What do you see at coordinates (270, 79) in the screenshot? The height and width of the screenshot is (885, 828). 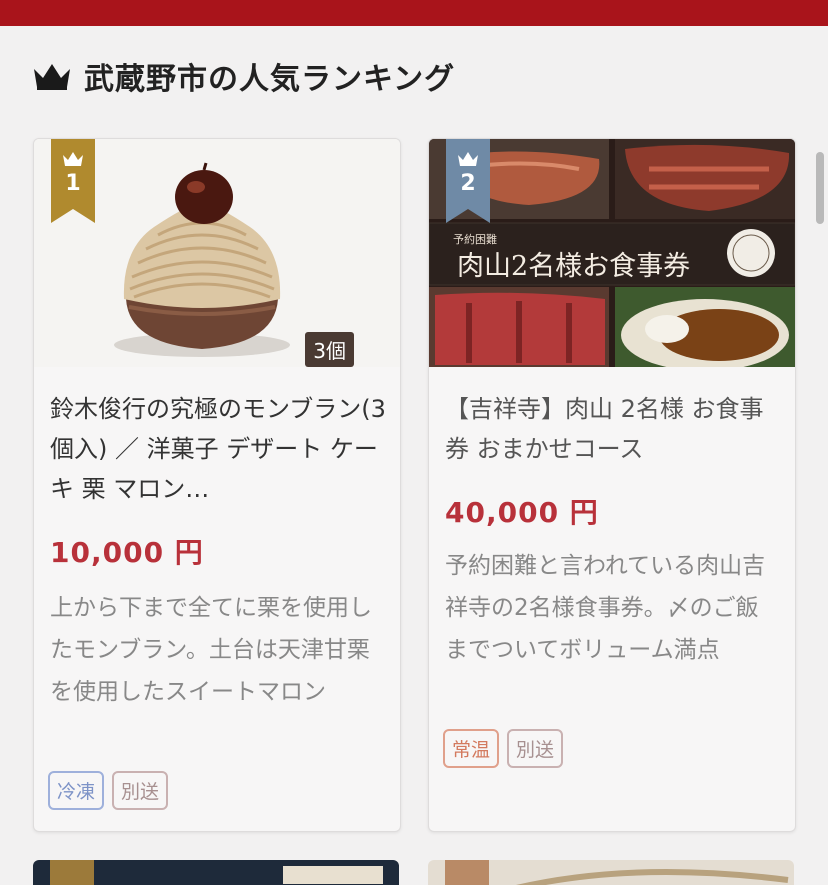 I see `section-title: 武蔵野市の人気ランキング` at bounding box center [270, 79].